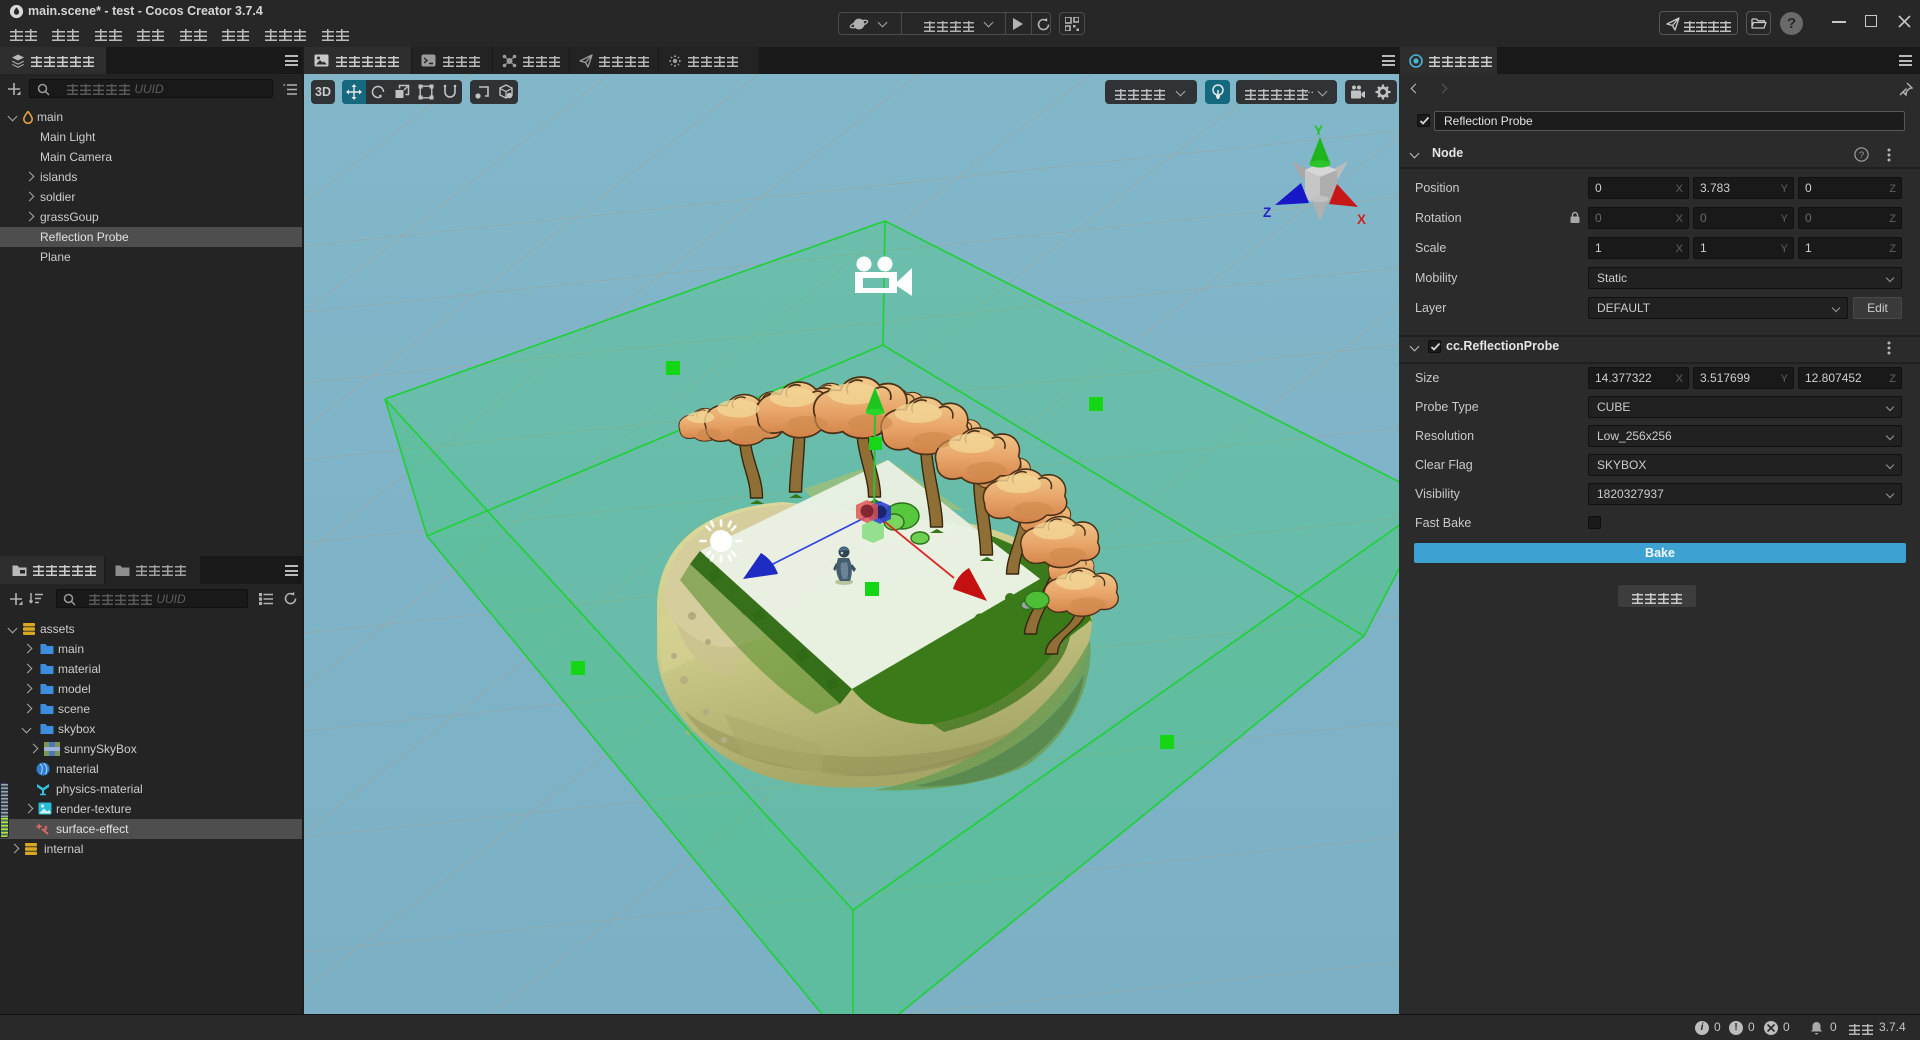  What do you see at coordinates (1361, 219) in the screenshot?
I see `svg-text: X` at bounding box center [1361, 219].